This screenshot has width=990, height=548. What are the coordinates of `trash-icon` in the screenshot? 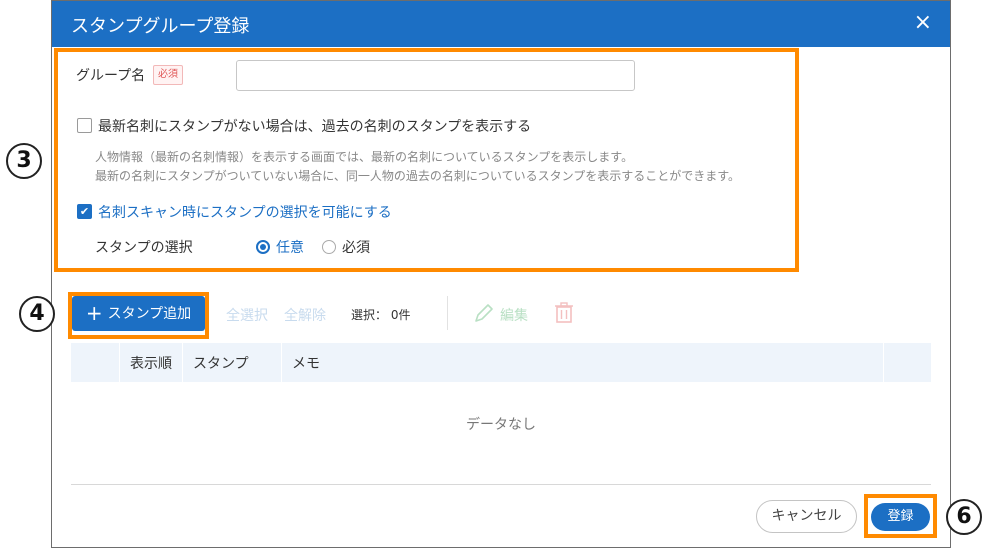 It's located at (564, 315).